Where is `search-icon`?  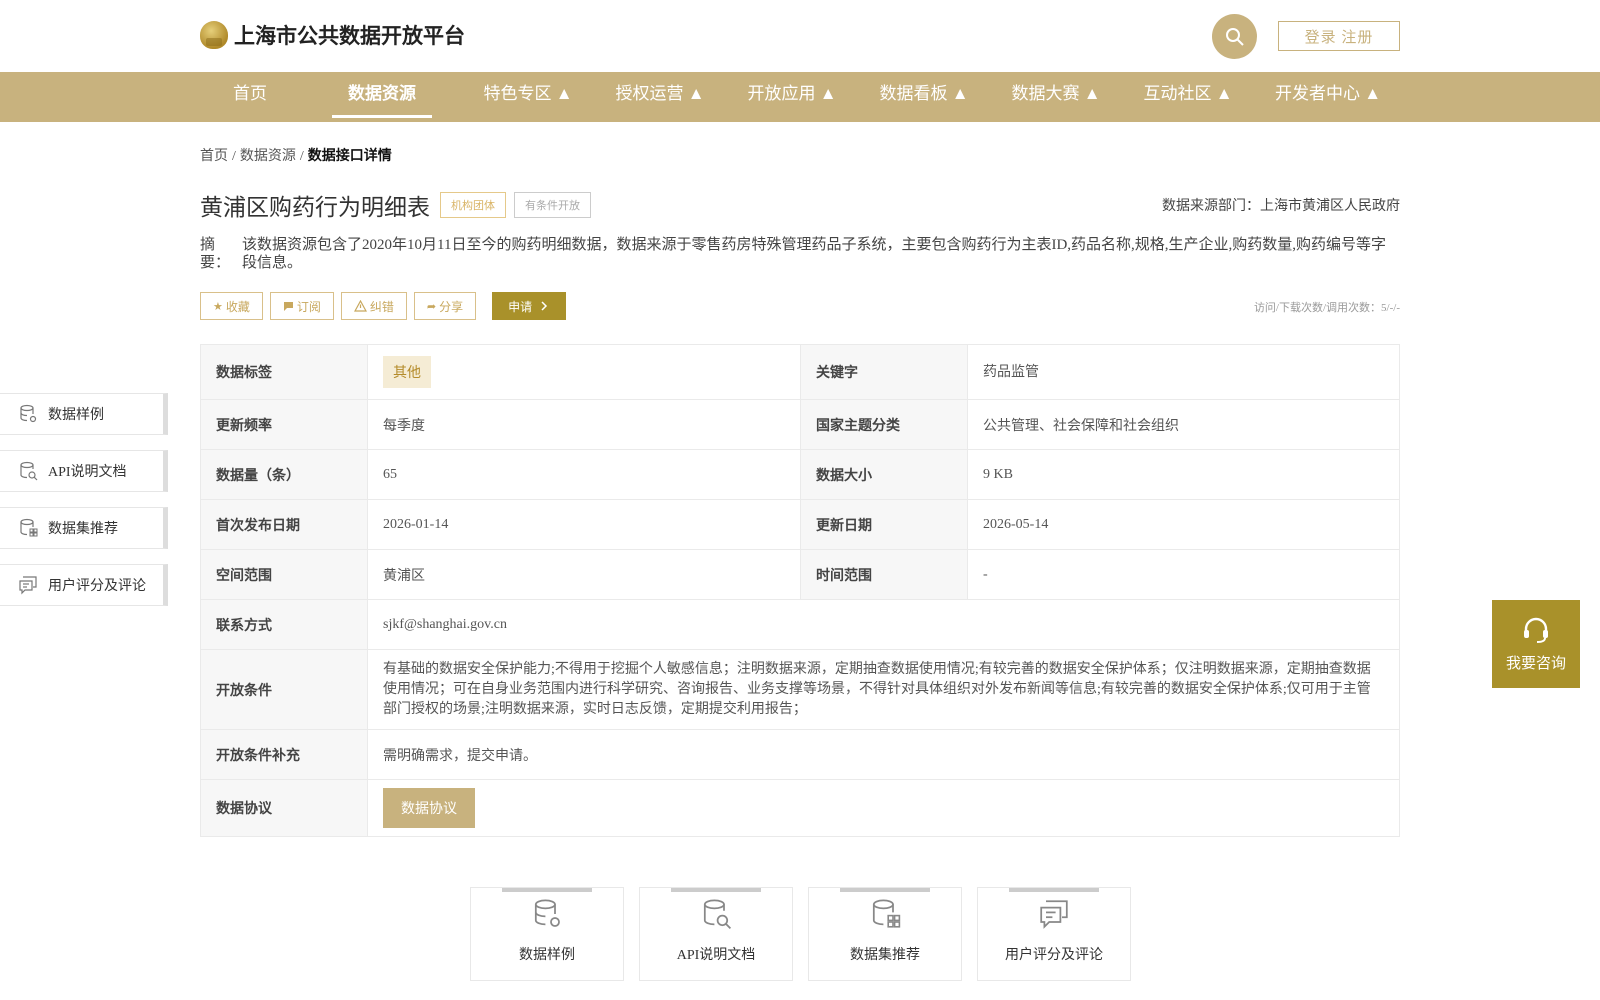 search-icon is located at coordinates (1234, 36).